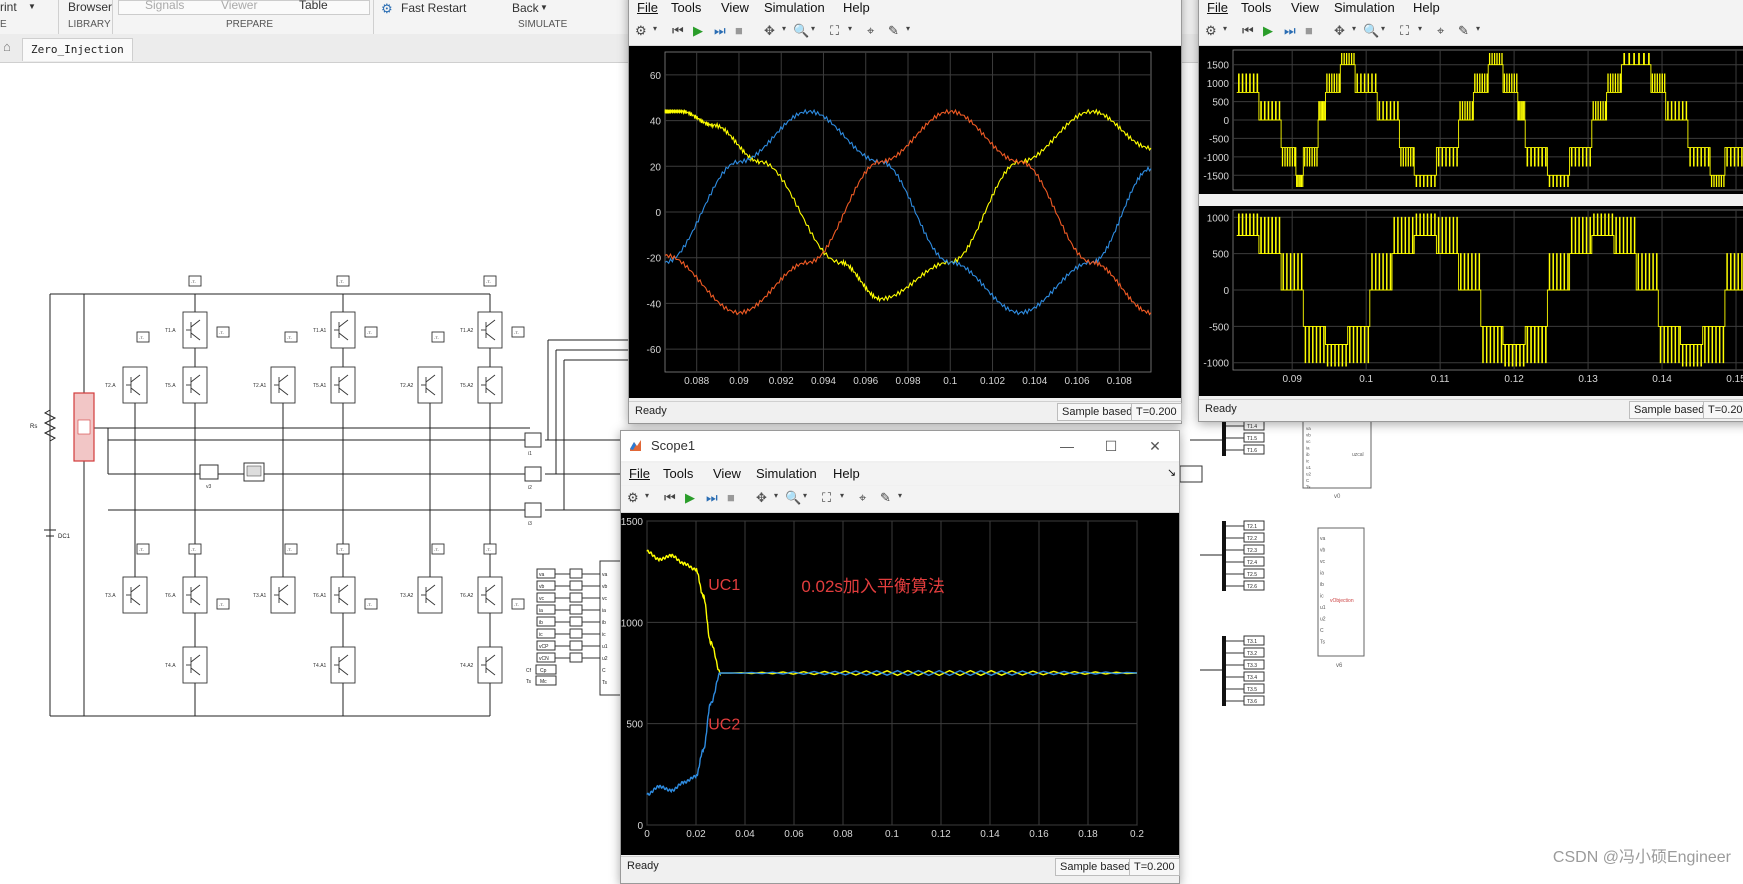  Describe the element at coordinates (1155, 446) in the screenshot. I see `close-button: ✕` at that location.